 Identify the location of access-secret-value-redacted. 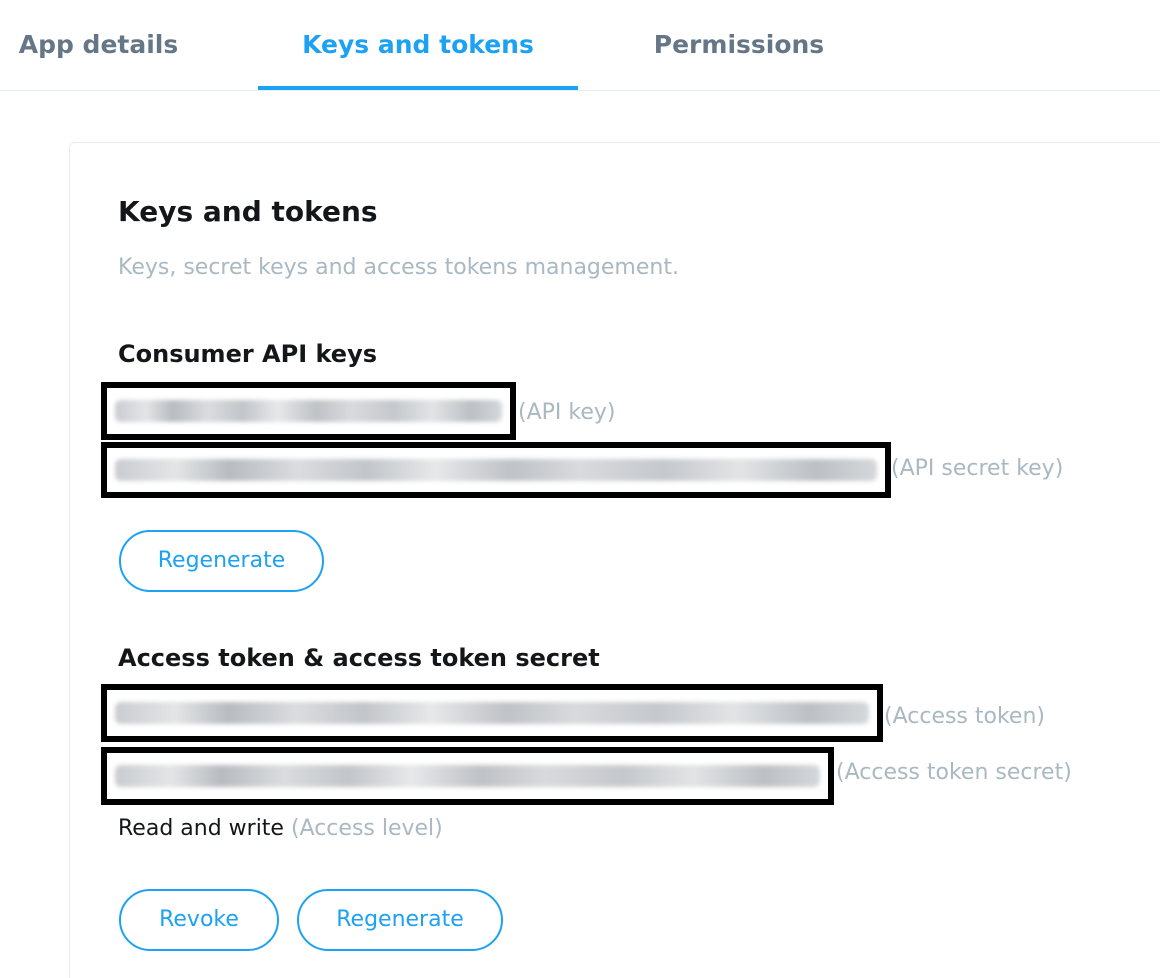
(467, 776).